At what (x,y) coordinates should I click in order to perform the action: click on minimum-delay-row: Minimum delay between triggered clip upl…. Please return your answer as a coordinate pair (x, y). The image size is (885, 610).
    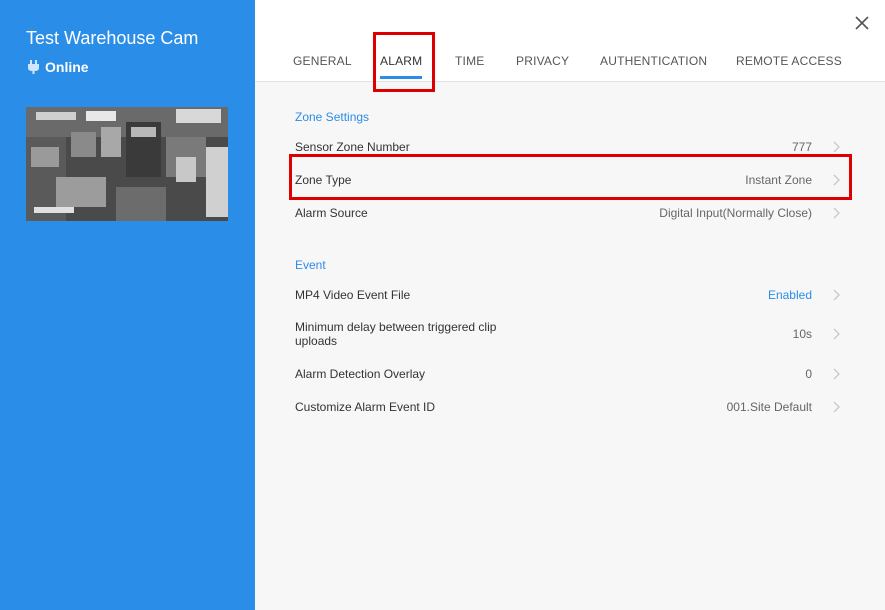
    Looking at the image, I should click on (567, 334).